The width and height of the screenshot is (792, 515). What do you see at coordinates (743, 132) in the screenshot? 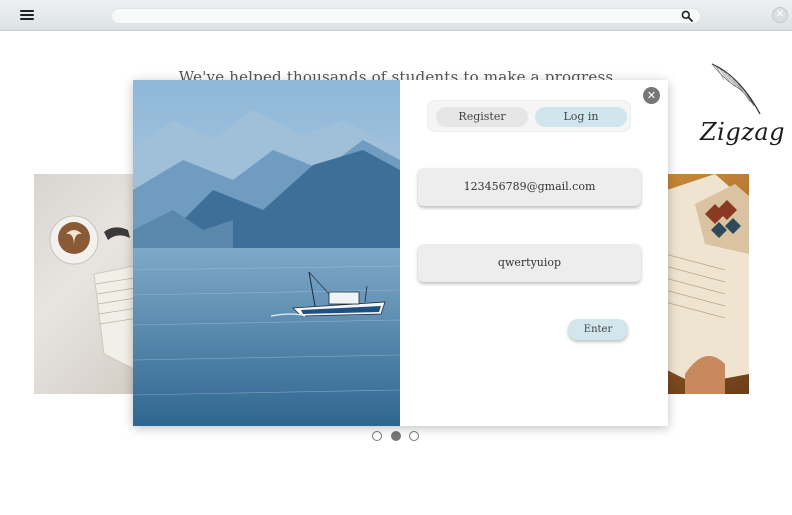
I see `logo-text: Zigzag` at bounding box center [743, 132].